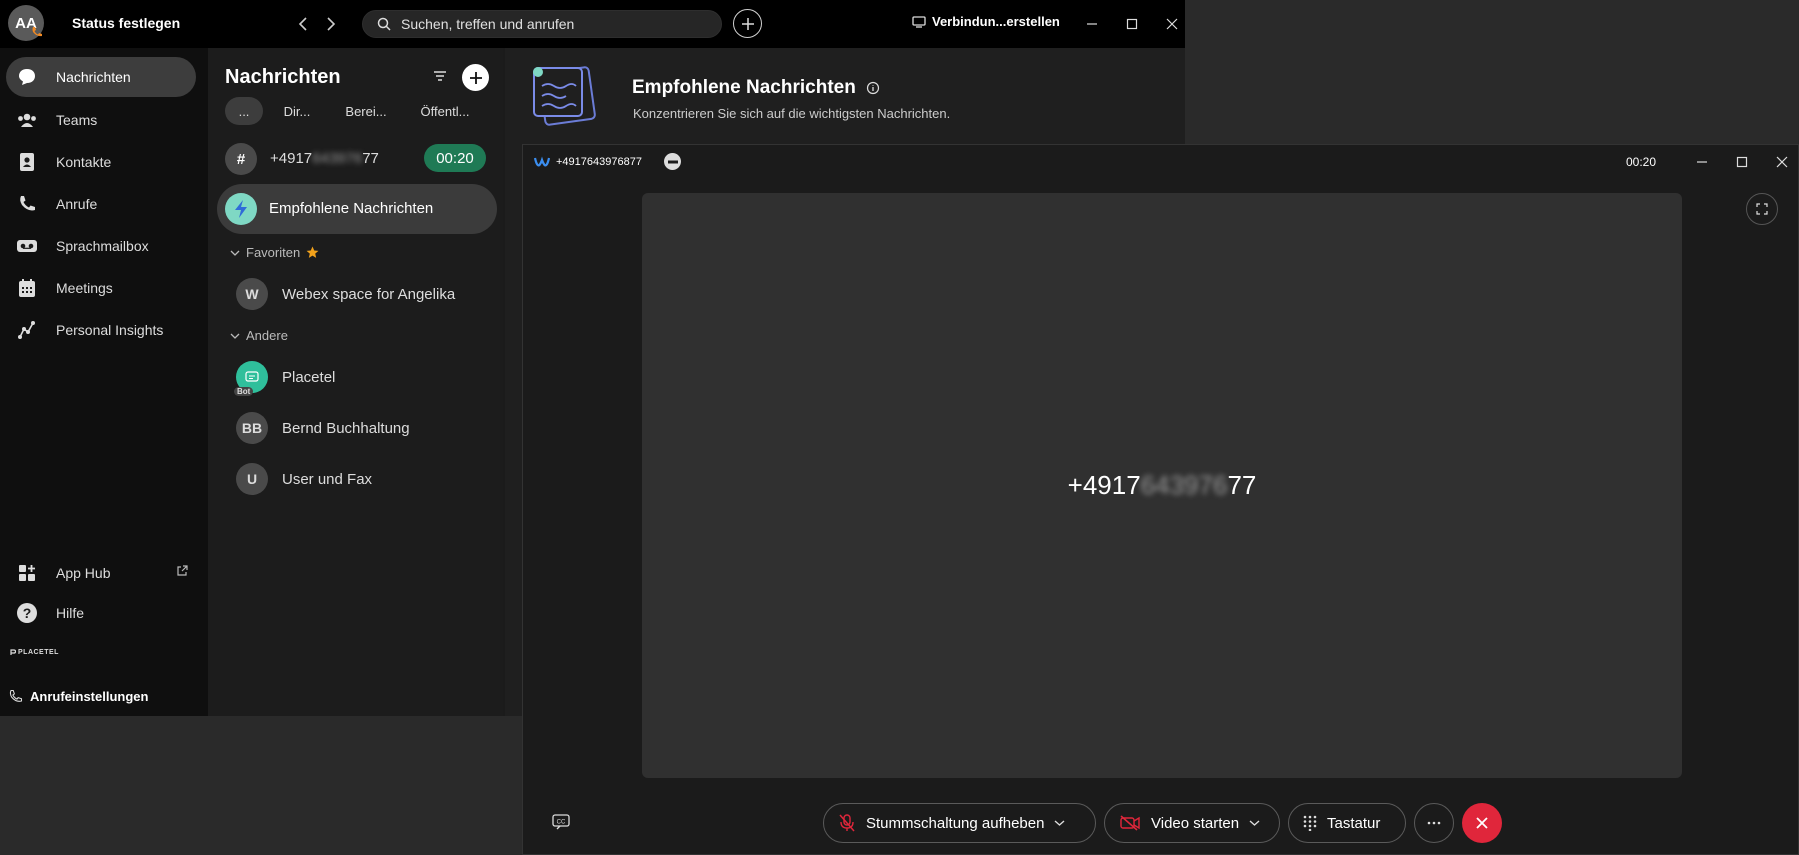  Describe the element at coordinates (1702, 162) in the screenshot. I see `call-minimize-icon` at that location.